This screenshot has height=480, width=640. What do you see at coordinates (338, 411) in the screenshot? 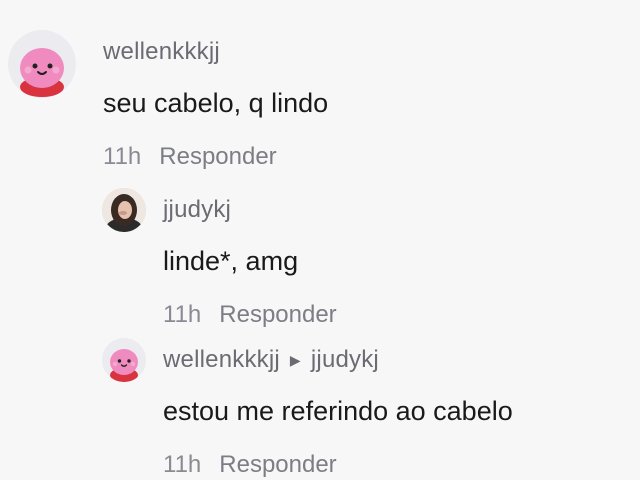
I see `comment-text: estou me referindo ao cabelo` at bounding box center [338, 411].